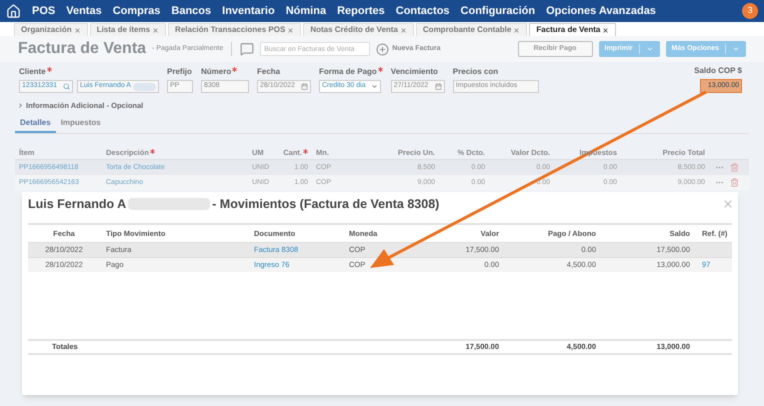 Image resolution: width=764 pixels, height=406 pixels. I want to click on document-tab: Factura de Venta, so click(572, 29).